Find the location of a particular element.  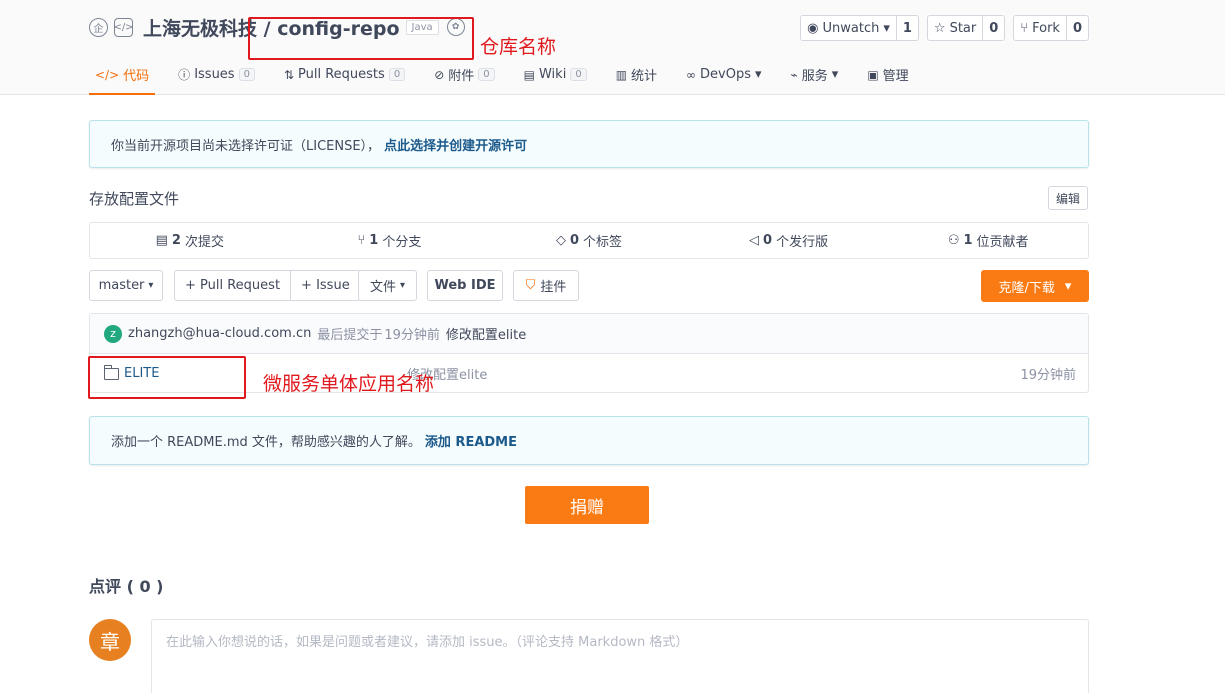

commits-link: ▤ 2 次提交 is located at coordinates (190, 240).